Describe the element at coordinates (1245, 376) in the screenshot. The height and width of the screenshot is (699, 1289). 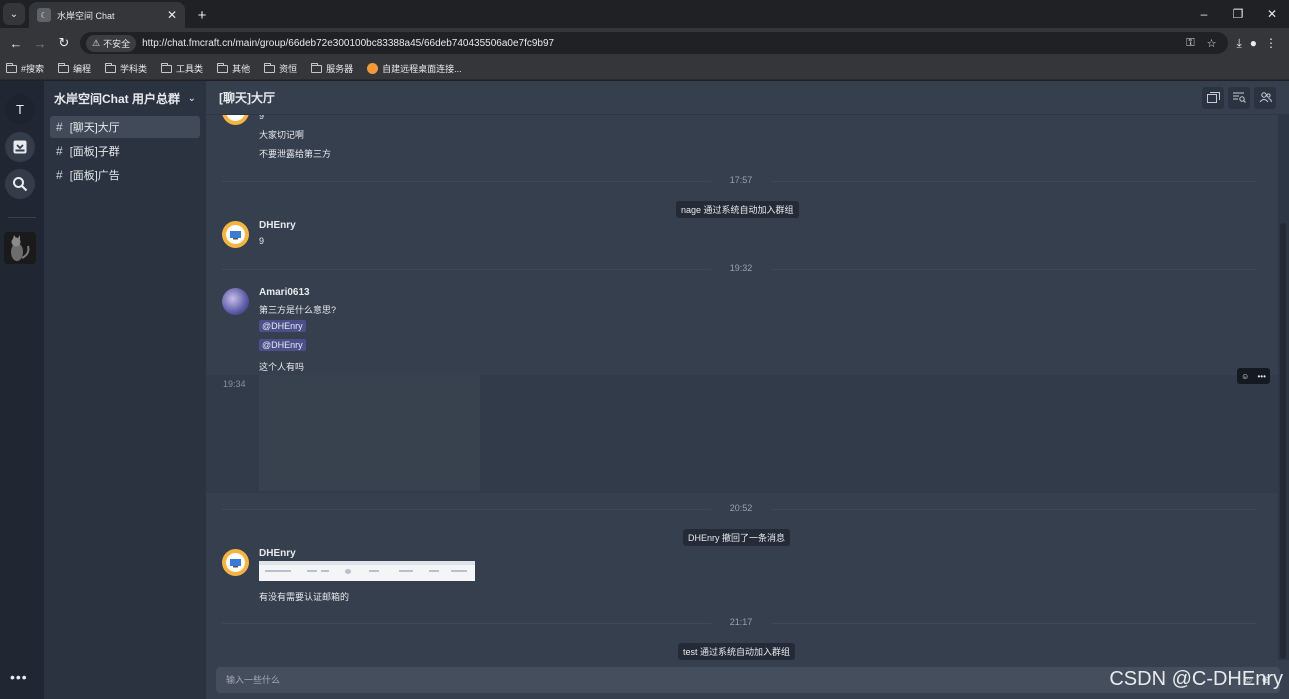
I see `emoji-reaction-icon: ☺` at that location.